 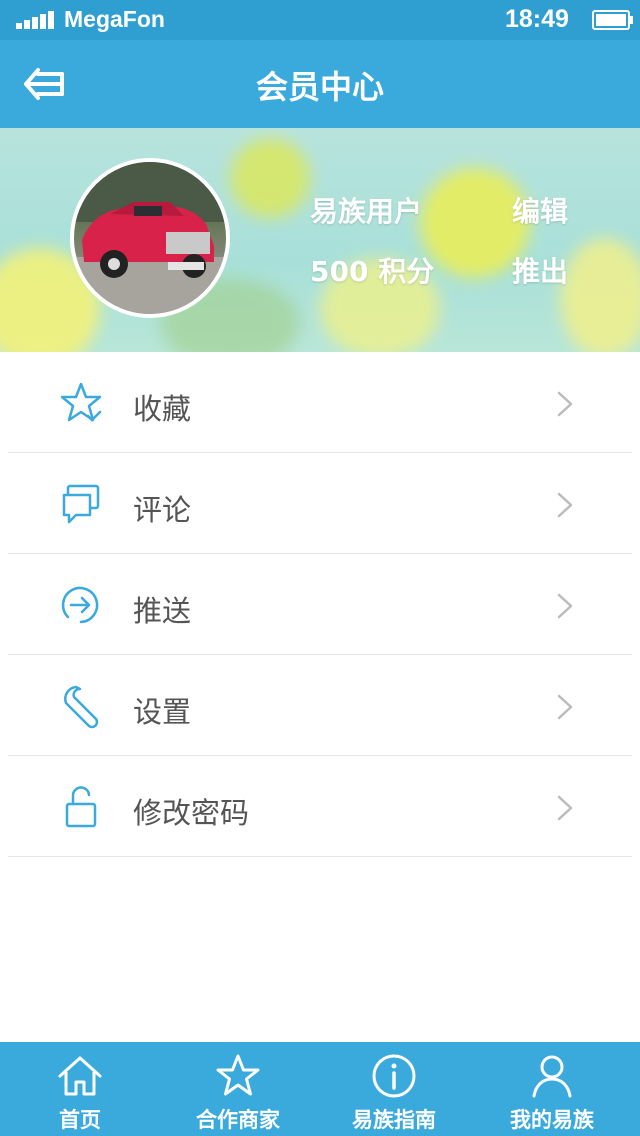 I want to click on nav-bar: 会员中心, so click(x=320, y=84).